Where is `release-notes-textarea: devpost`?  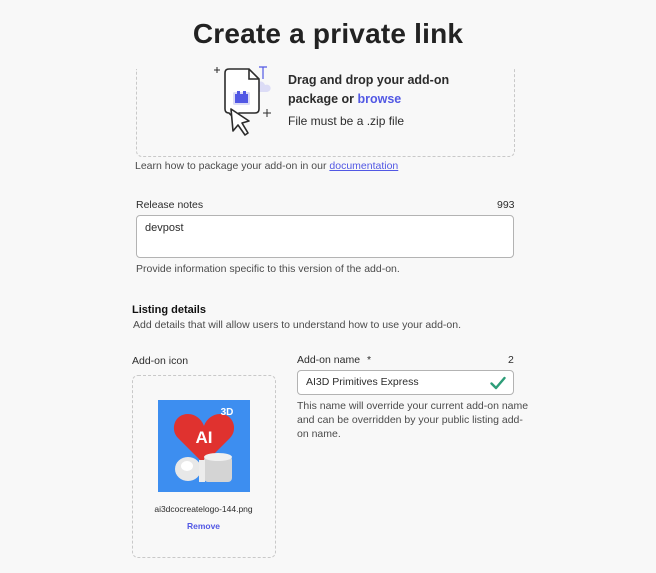
release-notes-textarea: devpost is located at coordinates (325, 236).